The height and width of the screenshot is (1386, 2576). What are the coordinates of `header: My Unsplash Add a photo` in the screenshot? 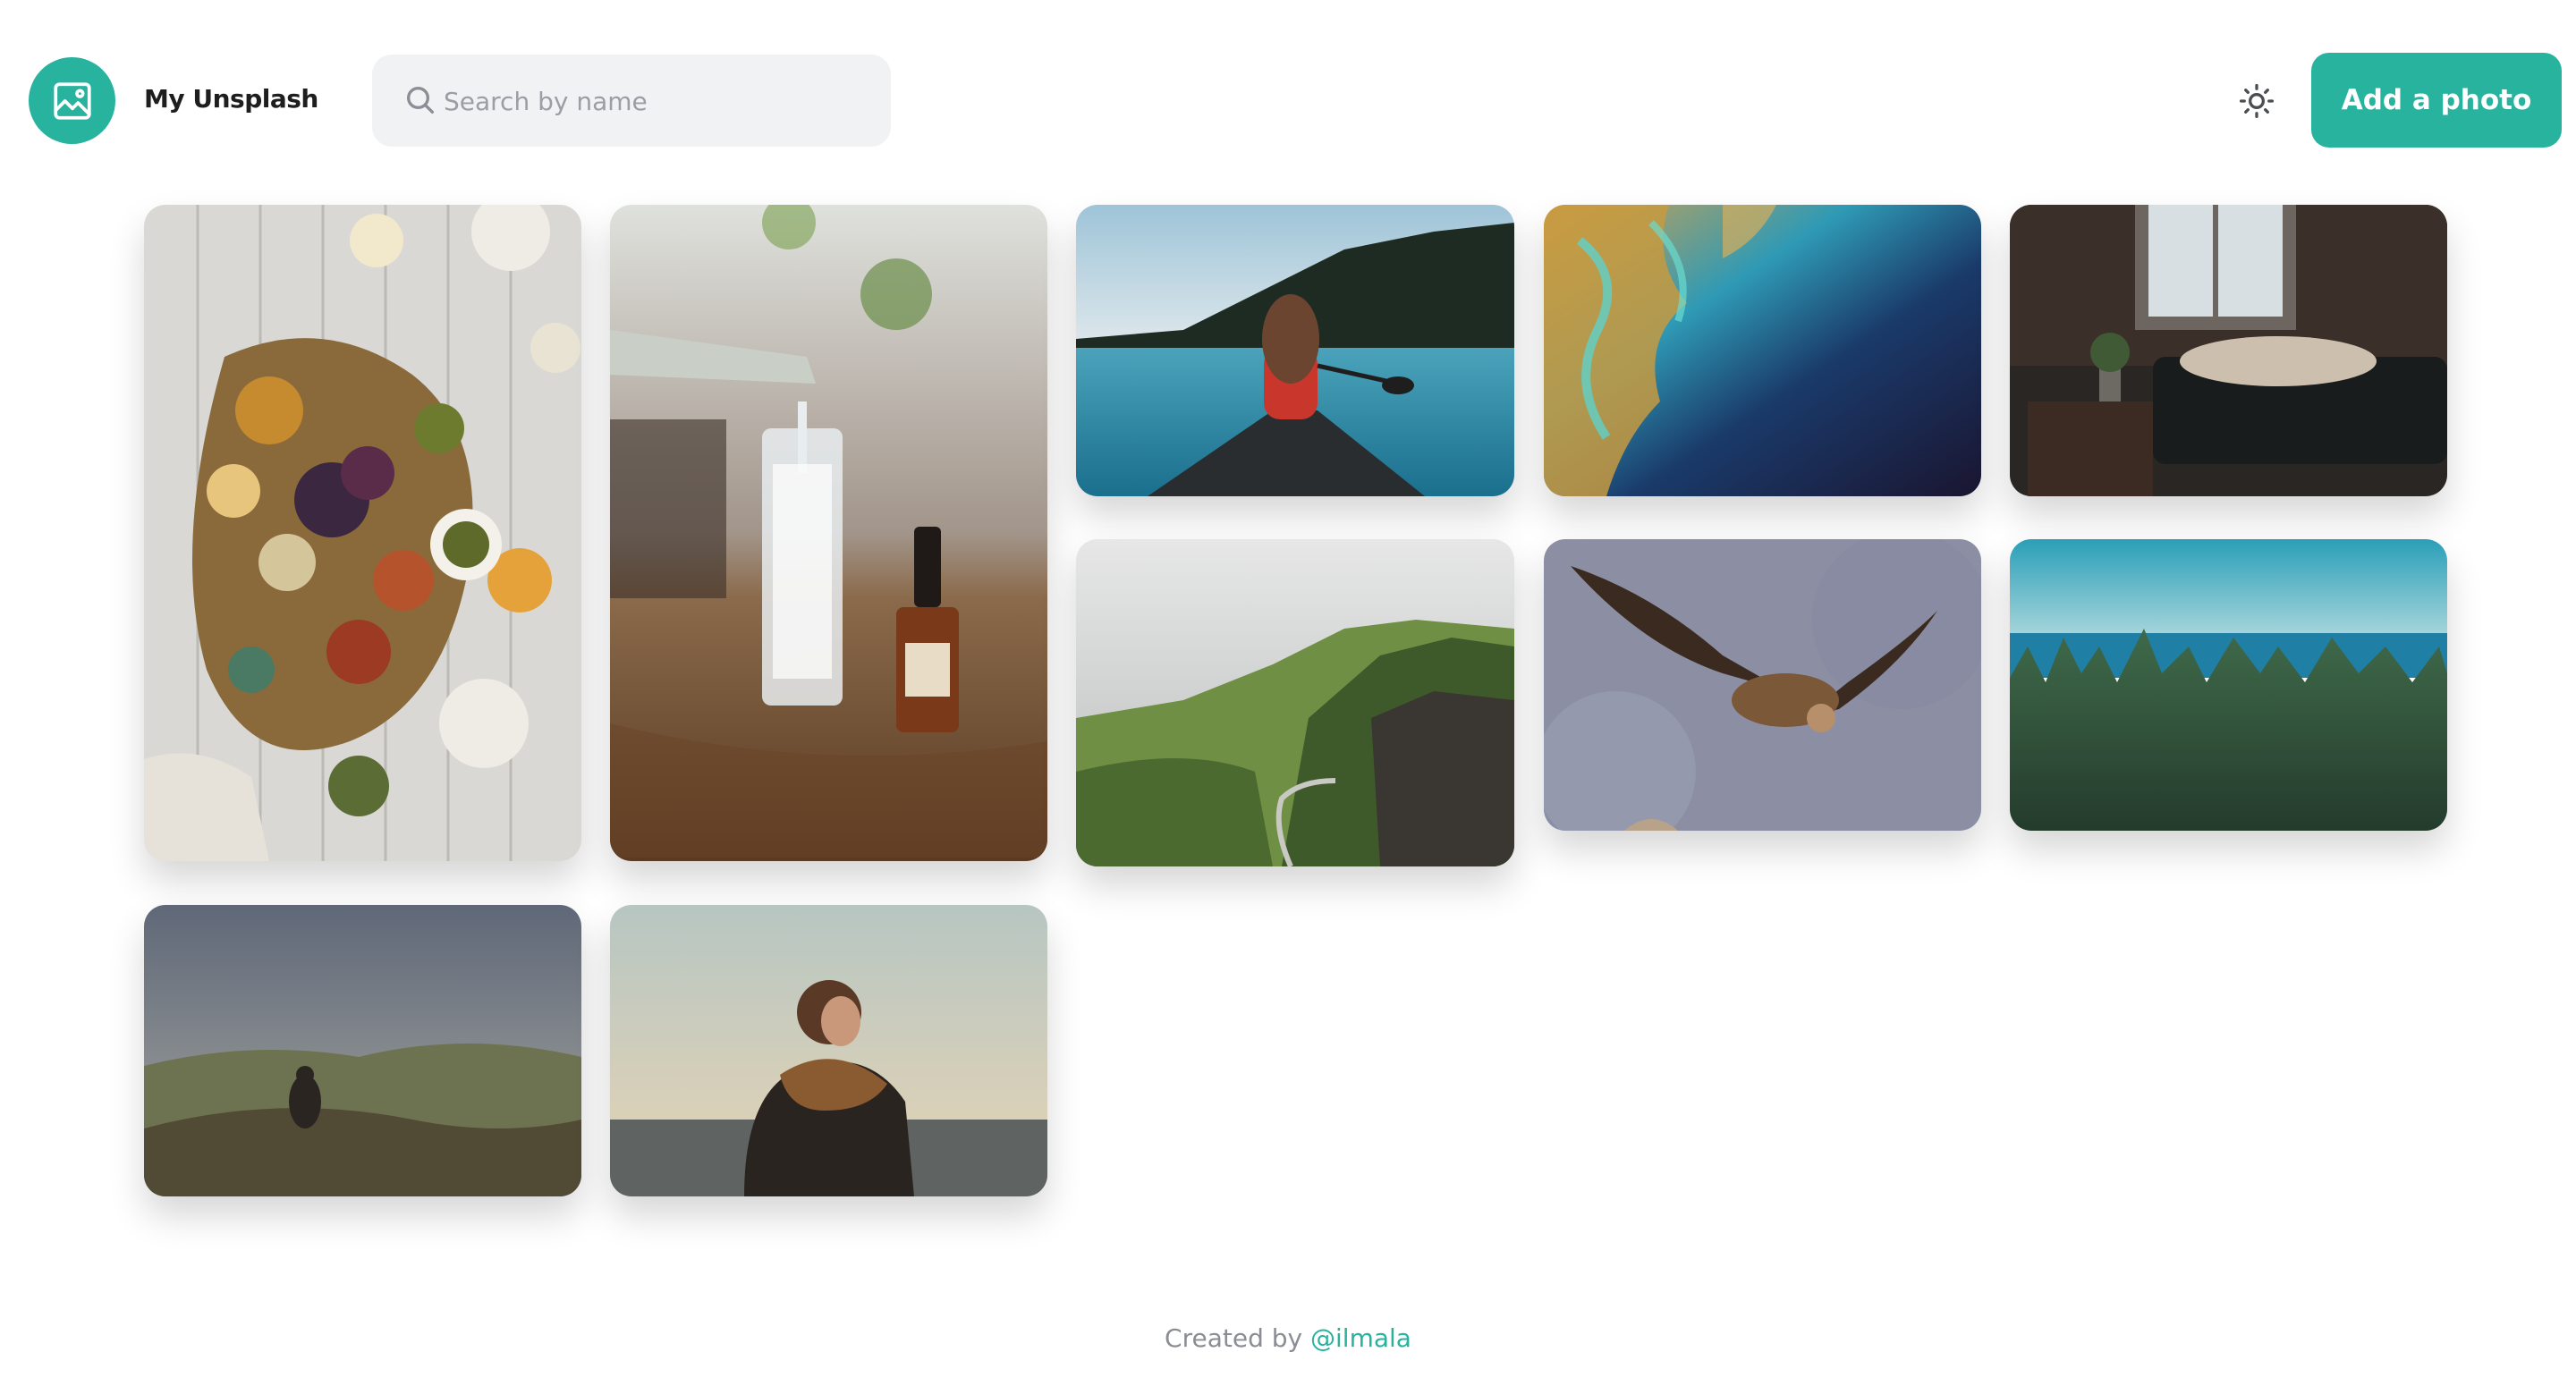 It's located at (1288, 100).